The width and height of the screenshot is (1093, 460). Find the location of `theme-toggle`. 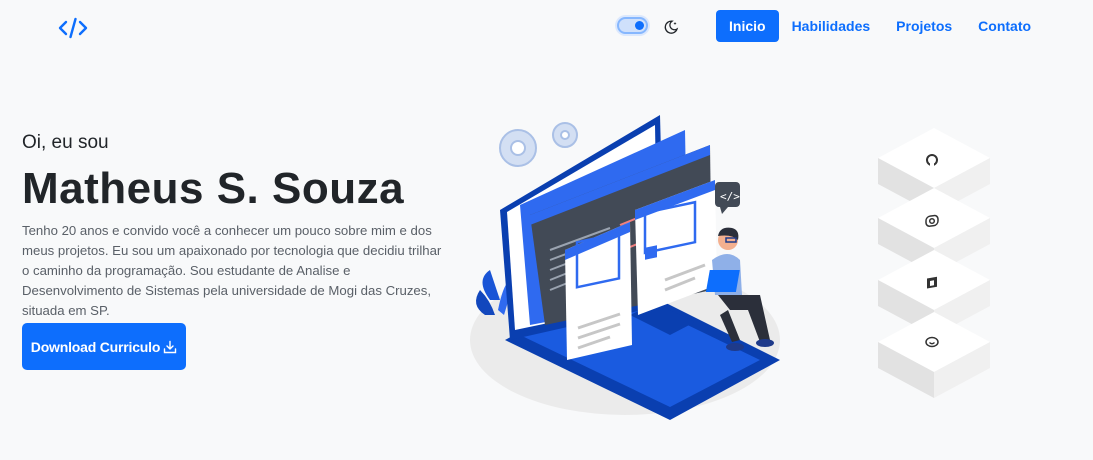

theme-toggle is located at coordinates (632, 25).